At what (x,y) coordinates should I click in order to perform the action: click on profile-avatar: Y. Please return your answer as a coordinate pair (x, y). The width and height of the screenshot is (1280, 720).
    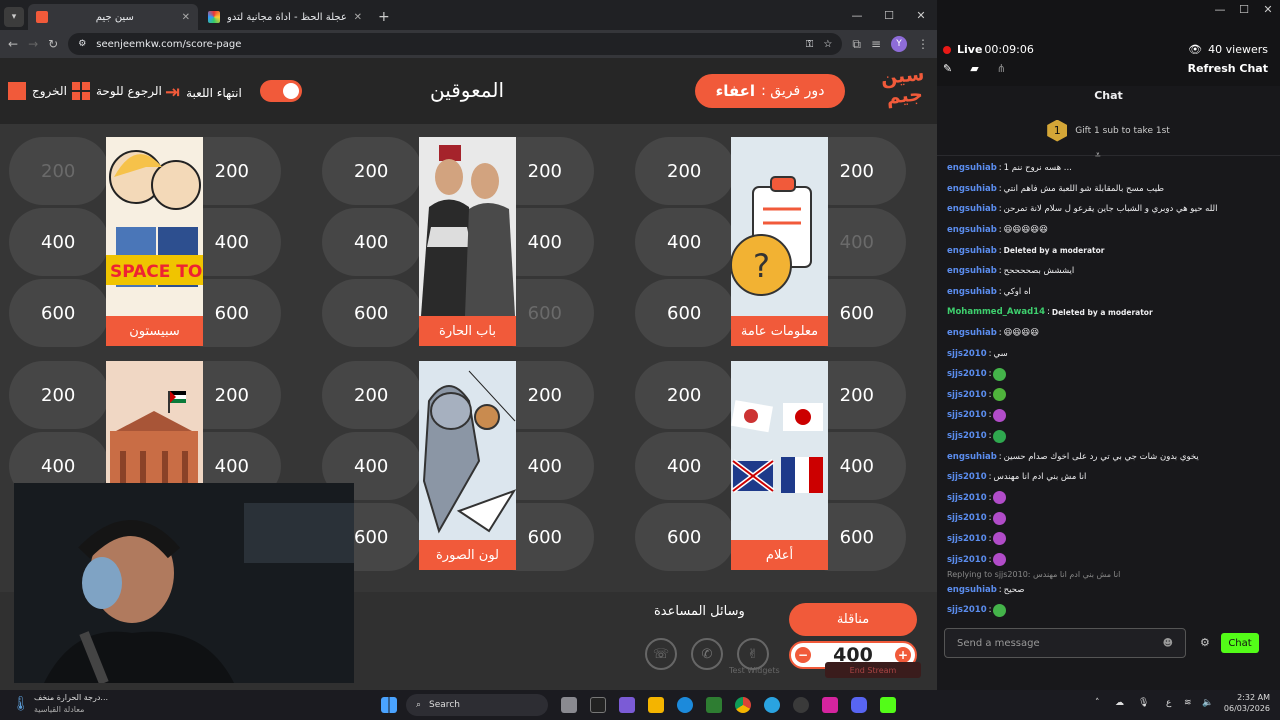
    Looking at the image, I should click on (899, 44).